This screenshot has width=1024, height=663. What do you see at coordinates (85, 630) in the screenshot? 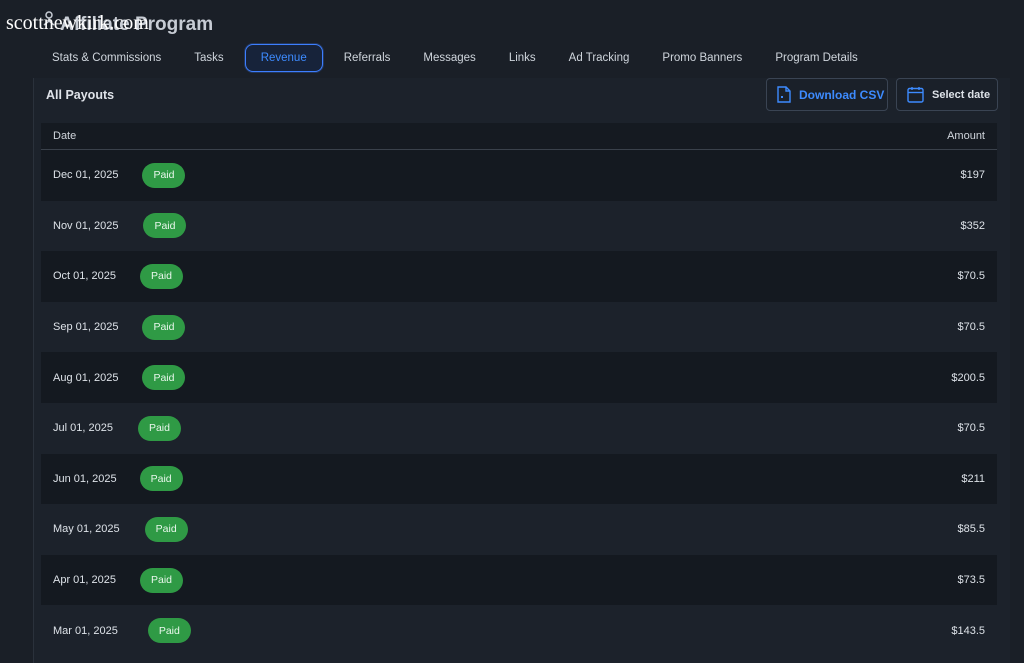
I see `payout-date: Mar 01, 2025` at bounding box center [85, 630].